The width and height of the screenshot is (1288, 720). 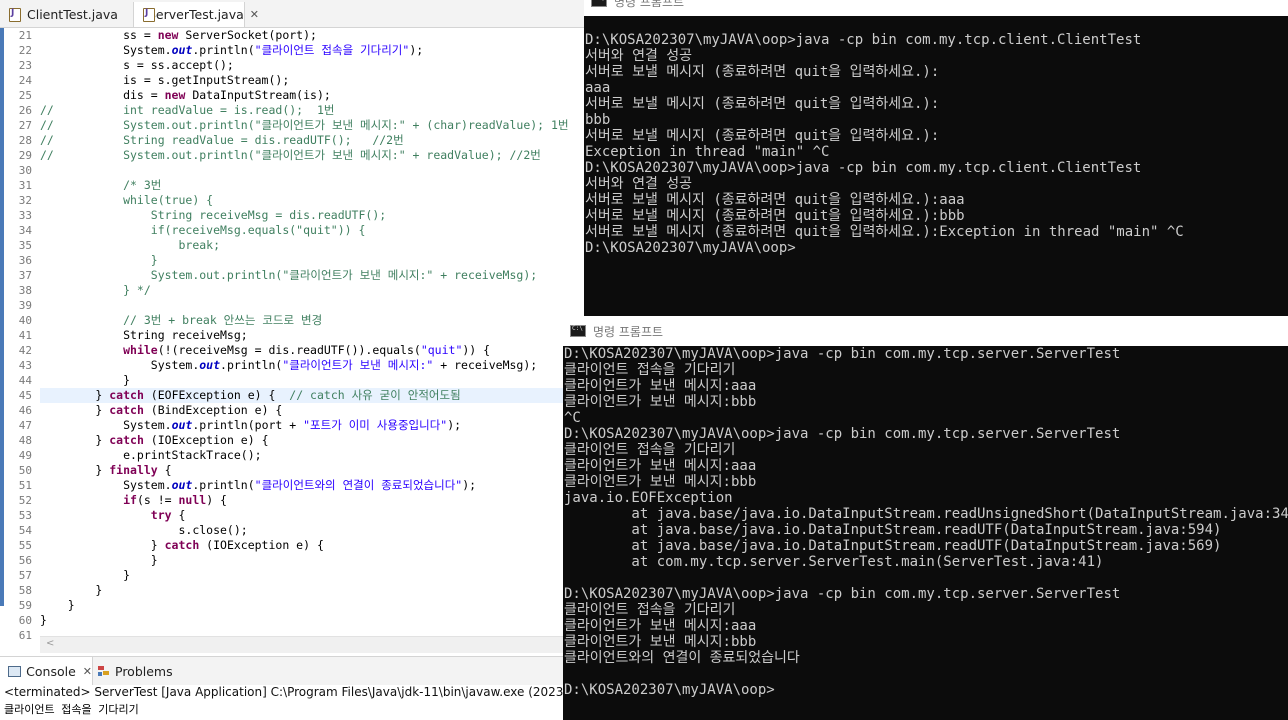 I want to click on line-number: 51, so click(x=25, y=485).